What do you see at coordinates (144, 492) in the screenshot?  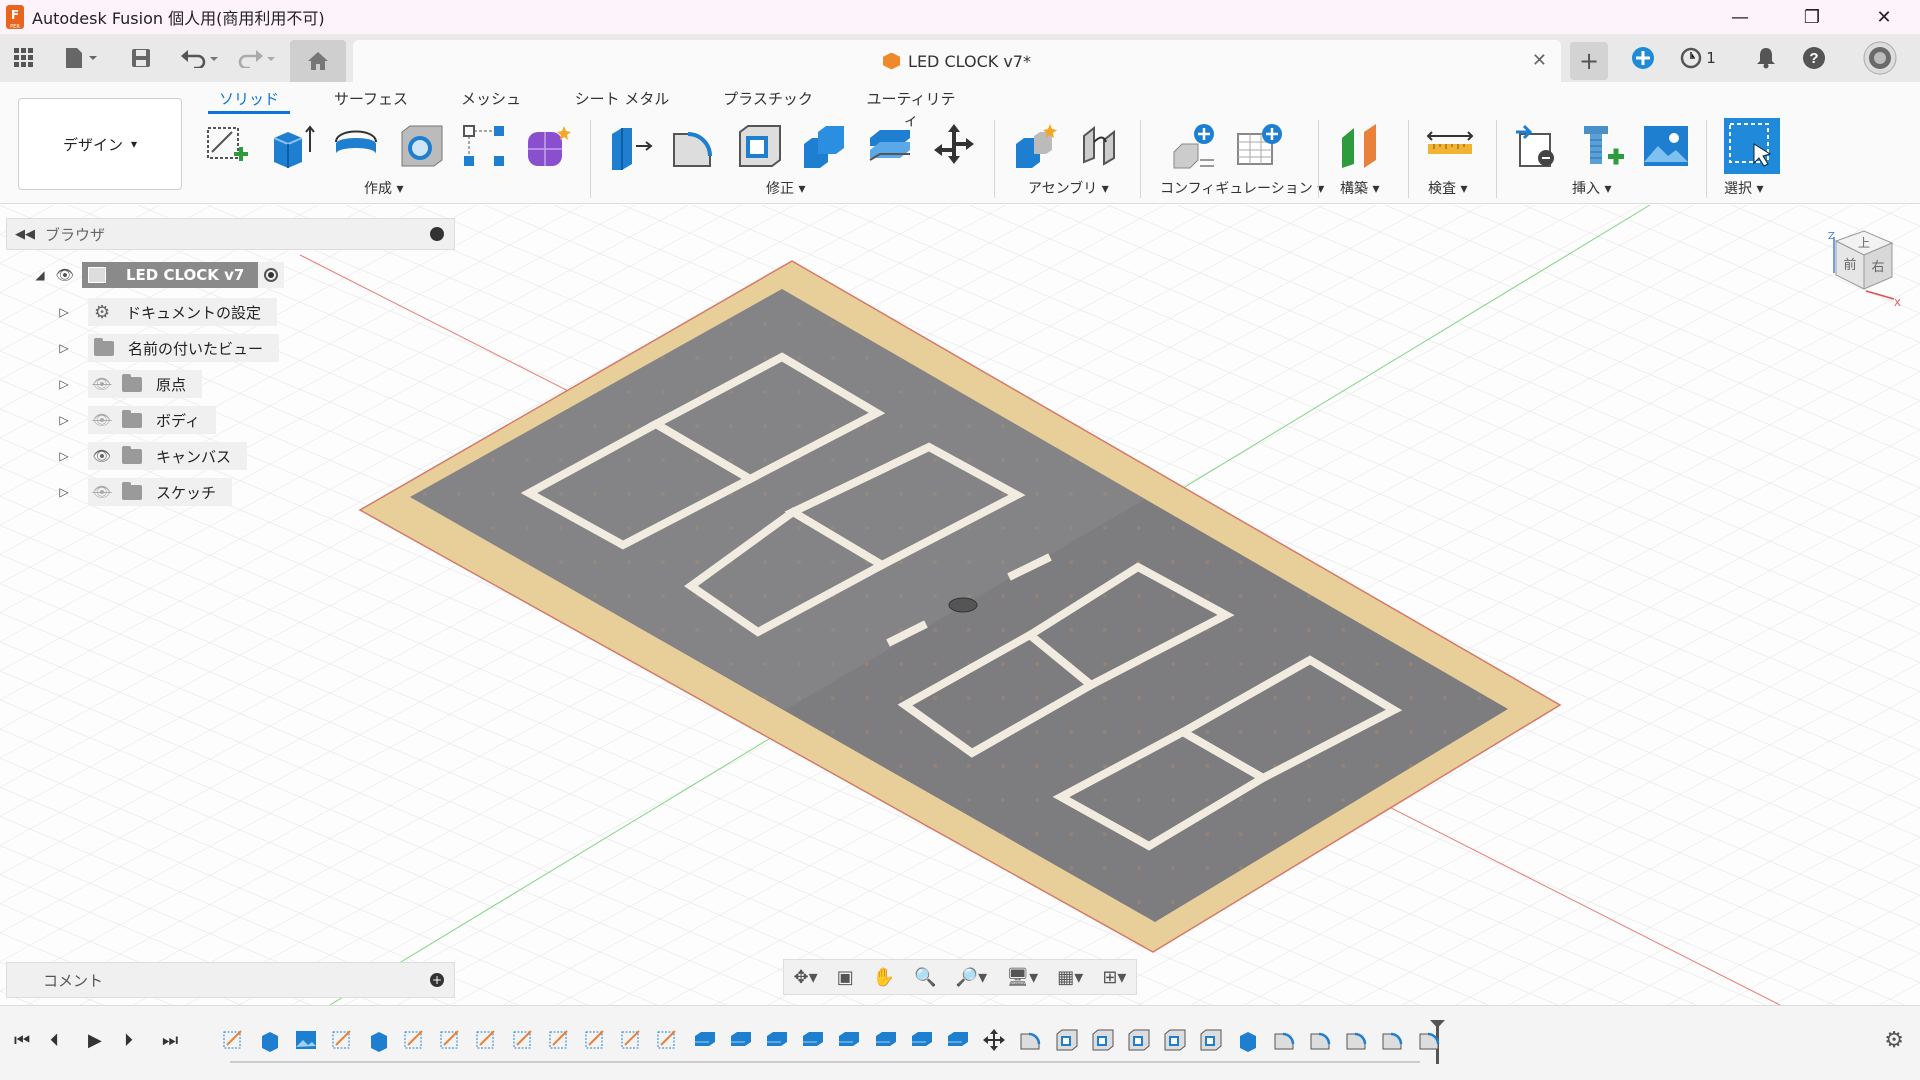 I see `tree-item-sketches: ▷ 👁 スケッチ` at bounding box center [144, 492].